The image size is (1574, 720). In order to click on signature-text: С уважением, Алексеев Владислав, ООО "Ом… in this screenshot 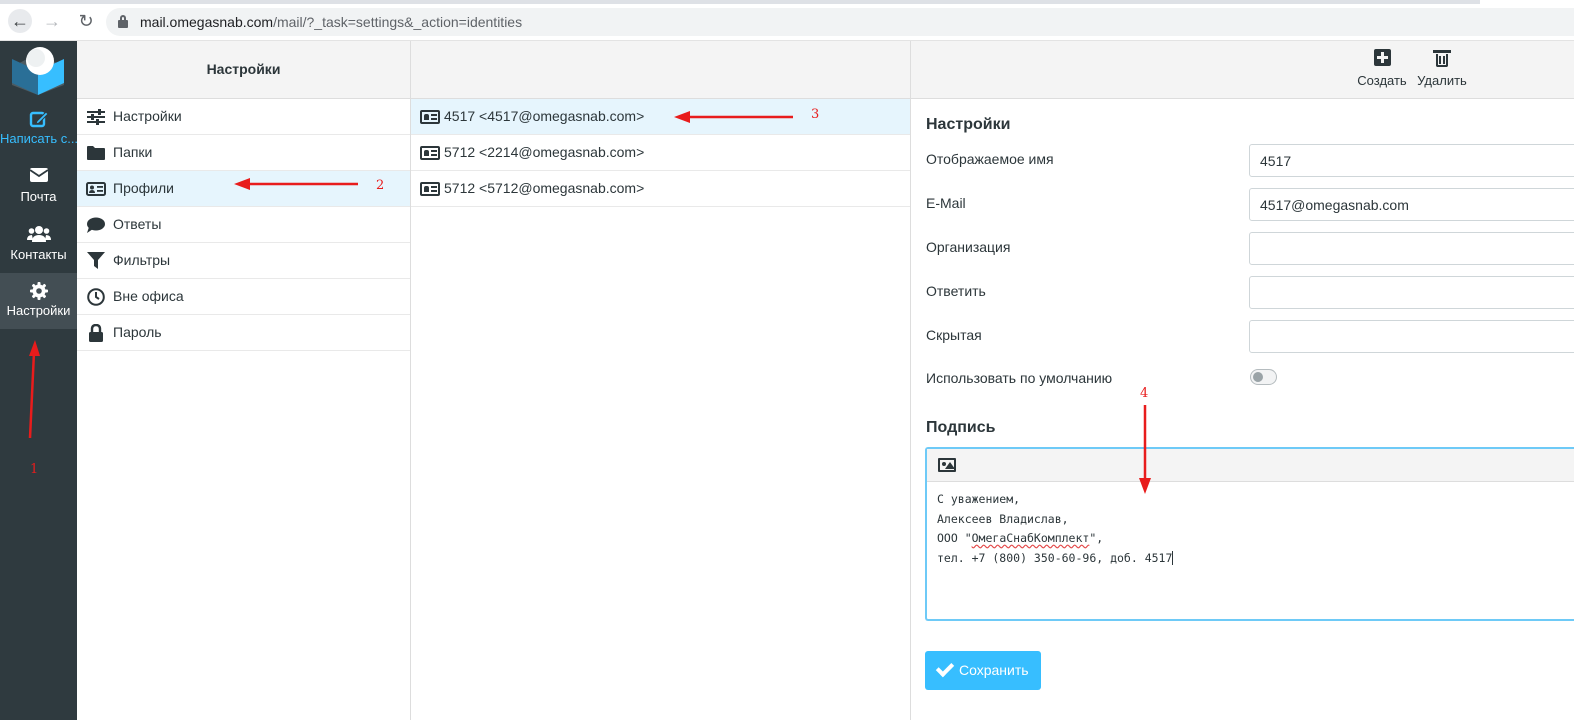, I will do `click(1055, 529)`.